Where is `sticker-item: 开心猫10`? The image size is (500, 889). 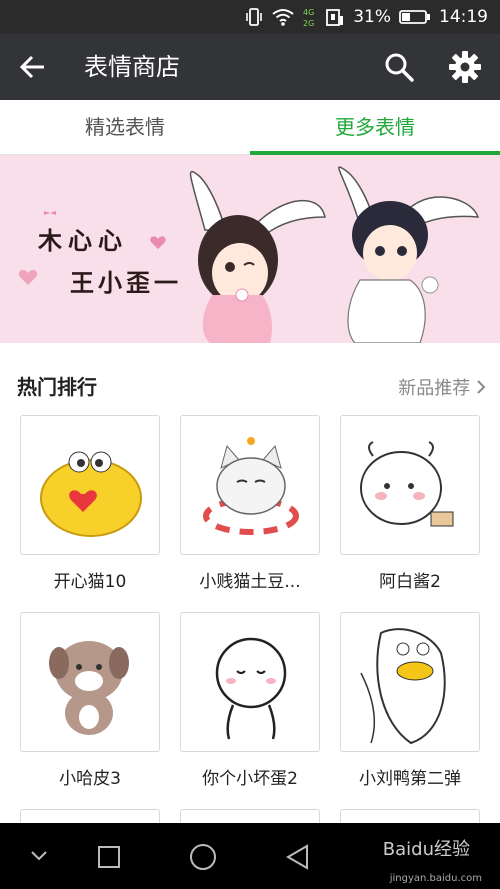 sticker-item: 开心猫10 is located at coordinates (90, 503).